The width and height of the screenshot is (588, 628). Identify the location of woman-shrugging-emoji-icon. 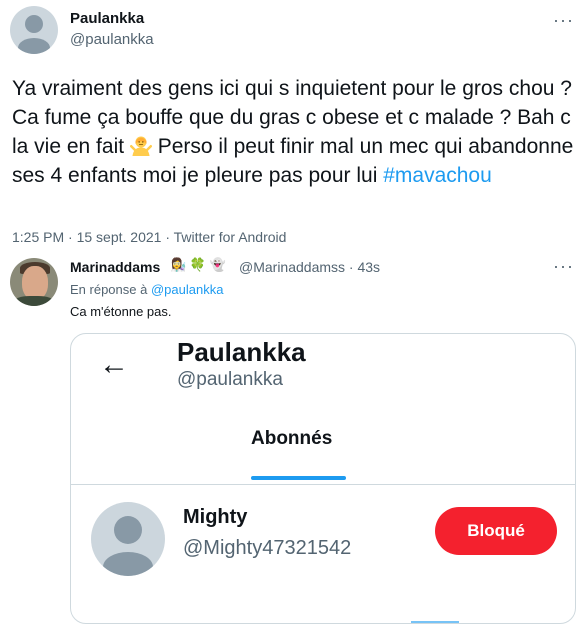
(140, 146).